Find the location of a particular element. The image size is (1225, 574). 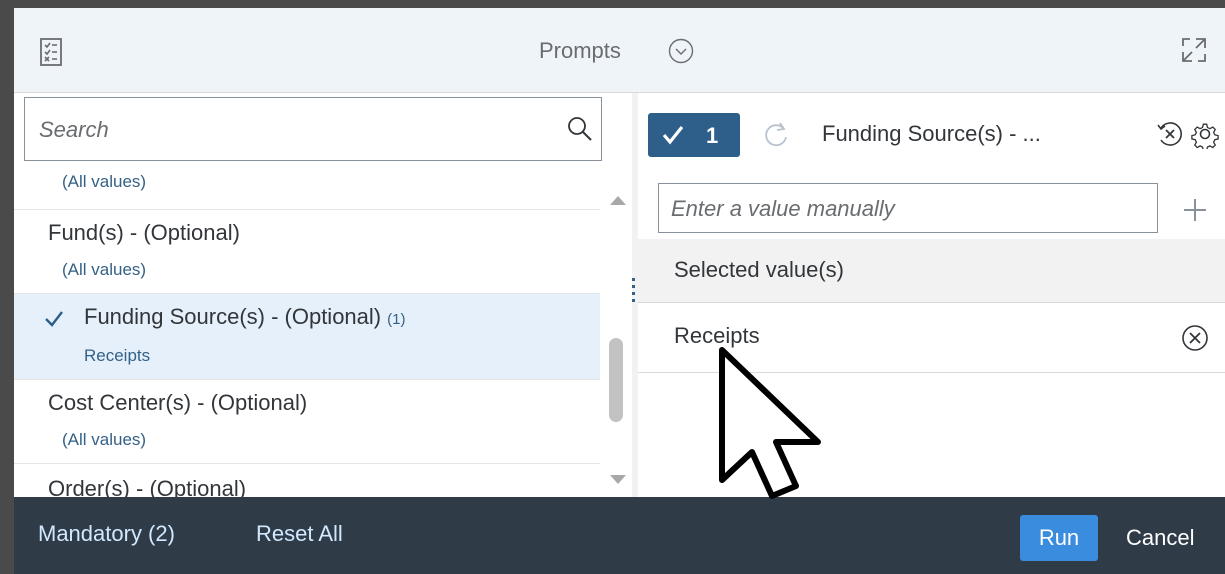

prompt-label: Fund(s) - (Optional) is located at coordinates (144, 232).